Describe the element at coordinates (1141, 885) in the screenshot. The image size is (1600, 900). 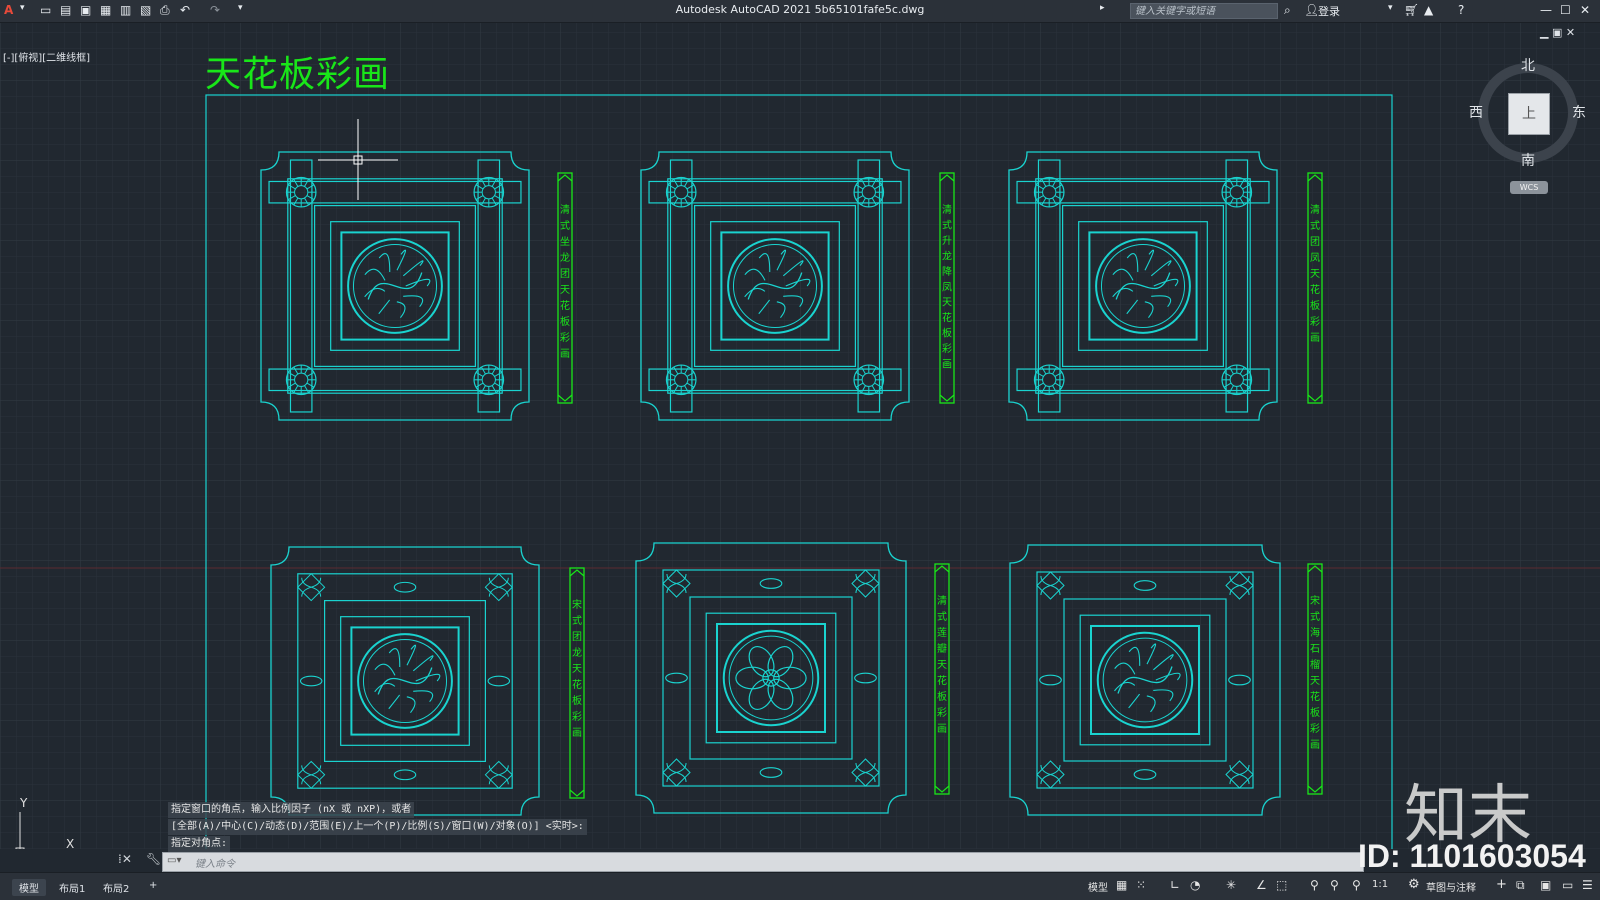
I see `snap-icon: ⁙` at that location.